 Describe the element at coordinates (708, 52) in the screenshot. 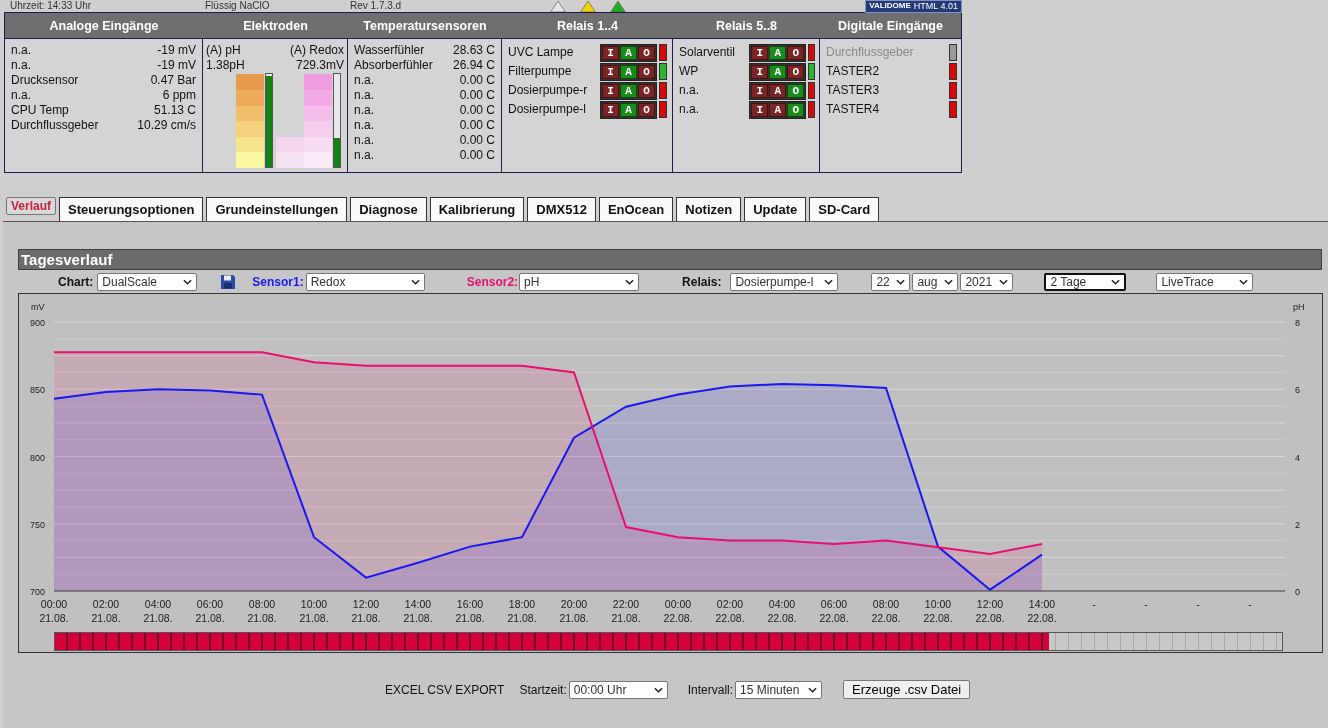

I see `relay-label: Solarventil` at that location.